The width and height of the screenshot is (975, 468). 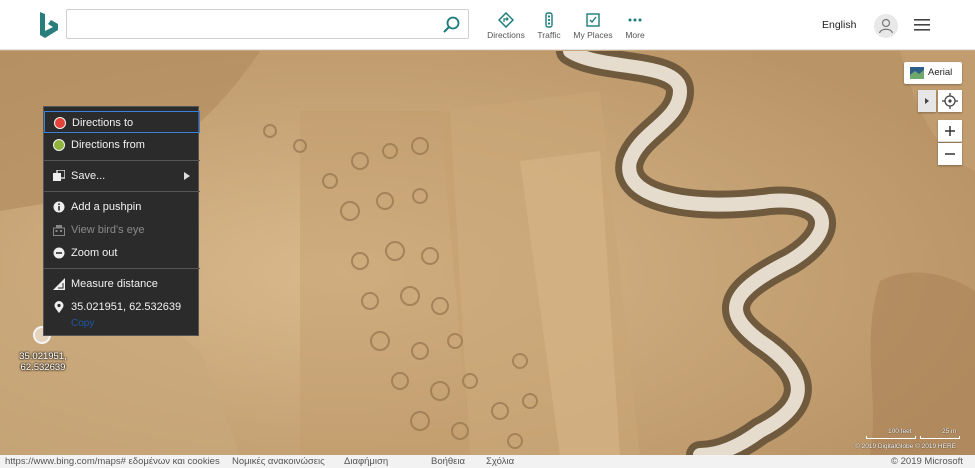 I want to click on locate-me-button, so click(x=950, y=101).